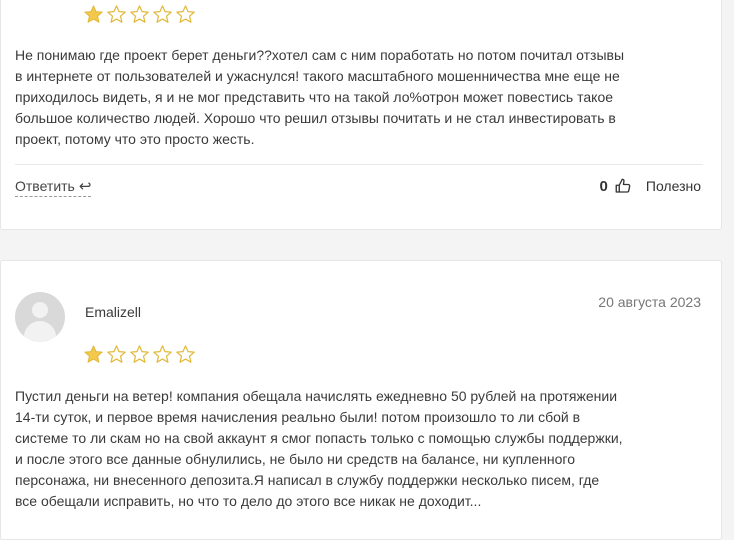 This screenshot has height=540, width=734. What do you see at coordinates (649, 302) in the screenshot?
I see `review-date: 20 августа 2023` at bounding box center [649, 302].